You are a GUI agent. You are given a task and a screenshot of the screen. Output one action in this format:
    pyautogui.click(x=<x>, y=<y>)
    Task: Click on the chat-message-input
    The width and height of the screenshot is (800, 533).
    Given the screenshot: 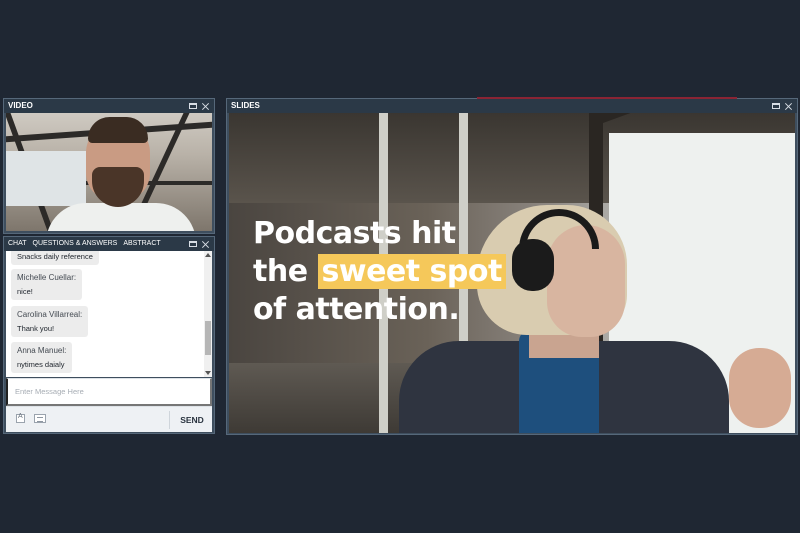 What is the action you would take?
    pyautogui.click(x=109, y=392)
    